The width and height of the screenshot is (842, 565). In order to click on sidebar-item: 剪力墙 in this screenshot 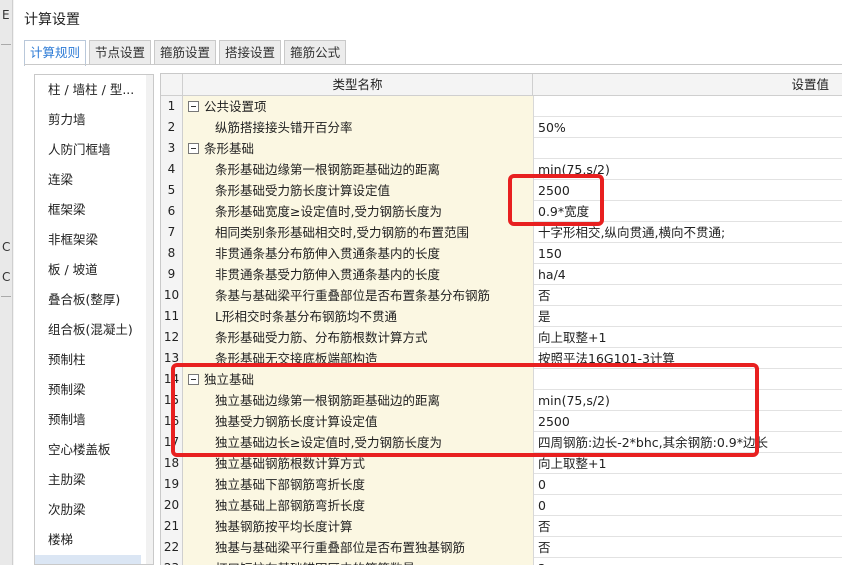, I will do `click(94, 120)`.